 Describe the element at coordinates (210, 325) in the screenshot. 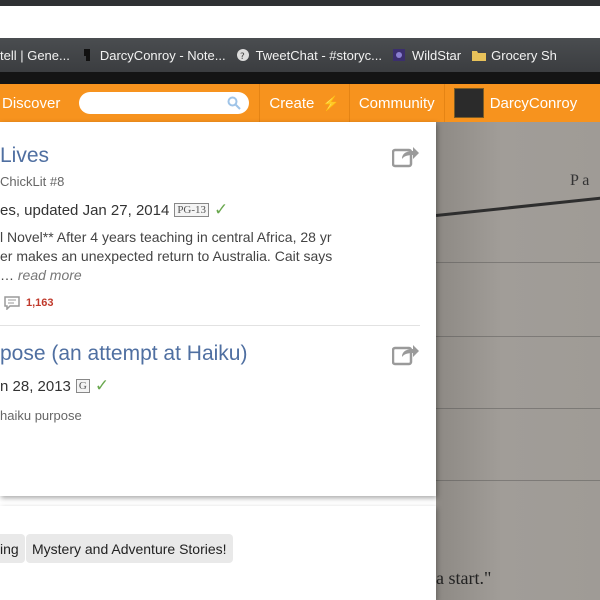

I see `story-divider` at that location.